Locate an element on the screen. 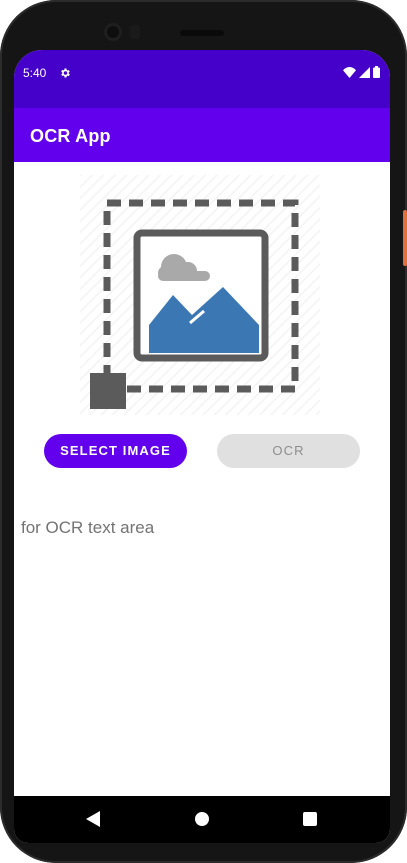  back-icon is located at coordinates (93, 819).